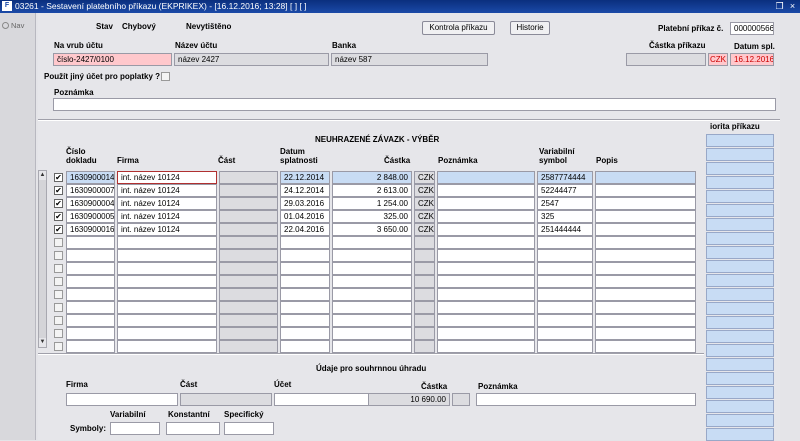  What do you see at coordinates (752, 59) in the screenshot?
I see `datum-spl-field: 16.12.2016` at bounding box center [752, 59].